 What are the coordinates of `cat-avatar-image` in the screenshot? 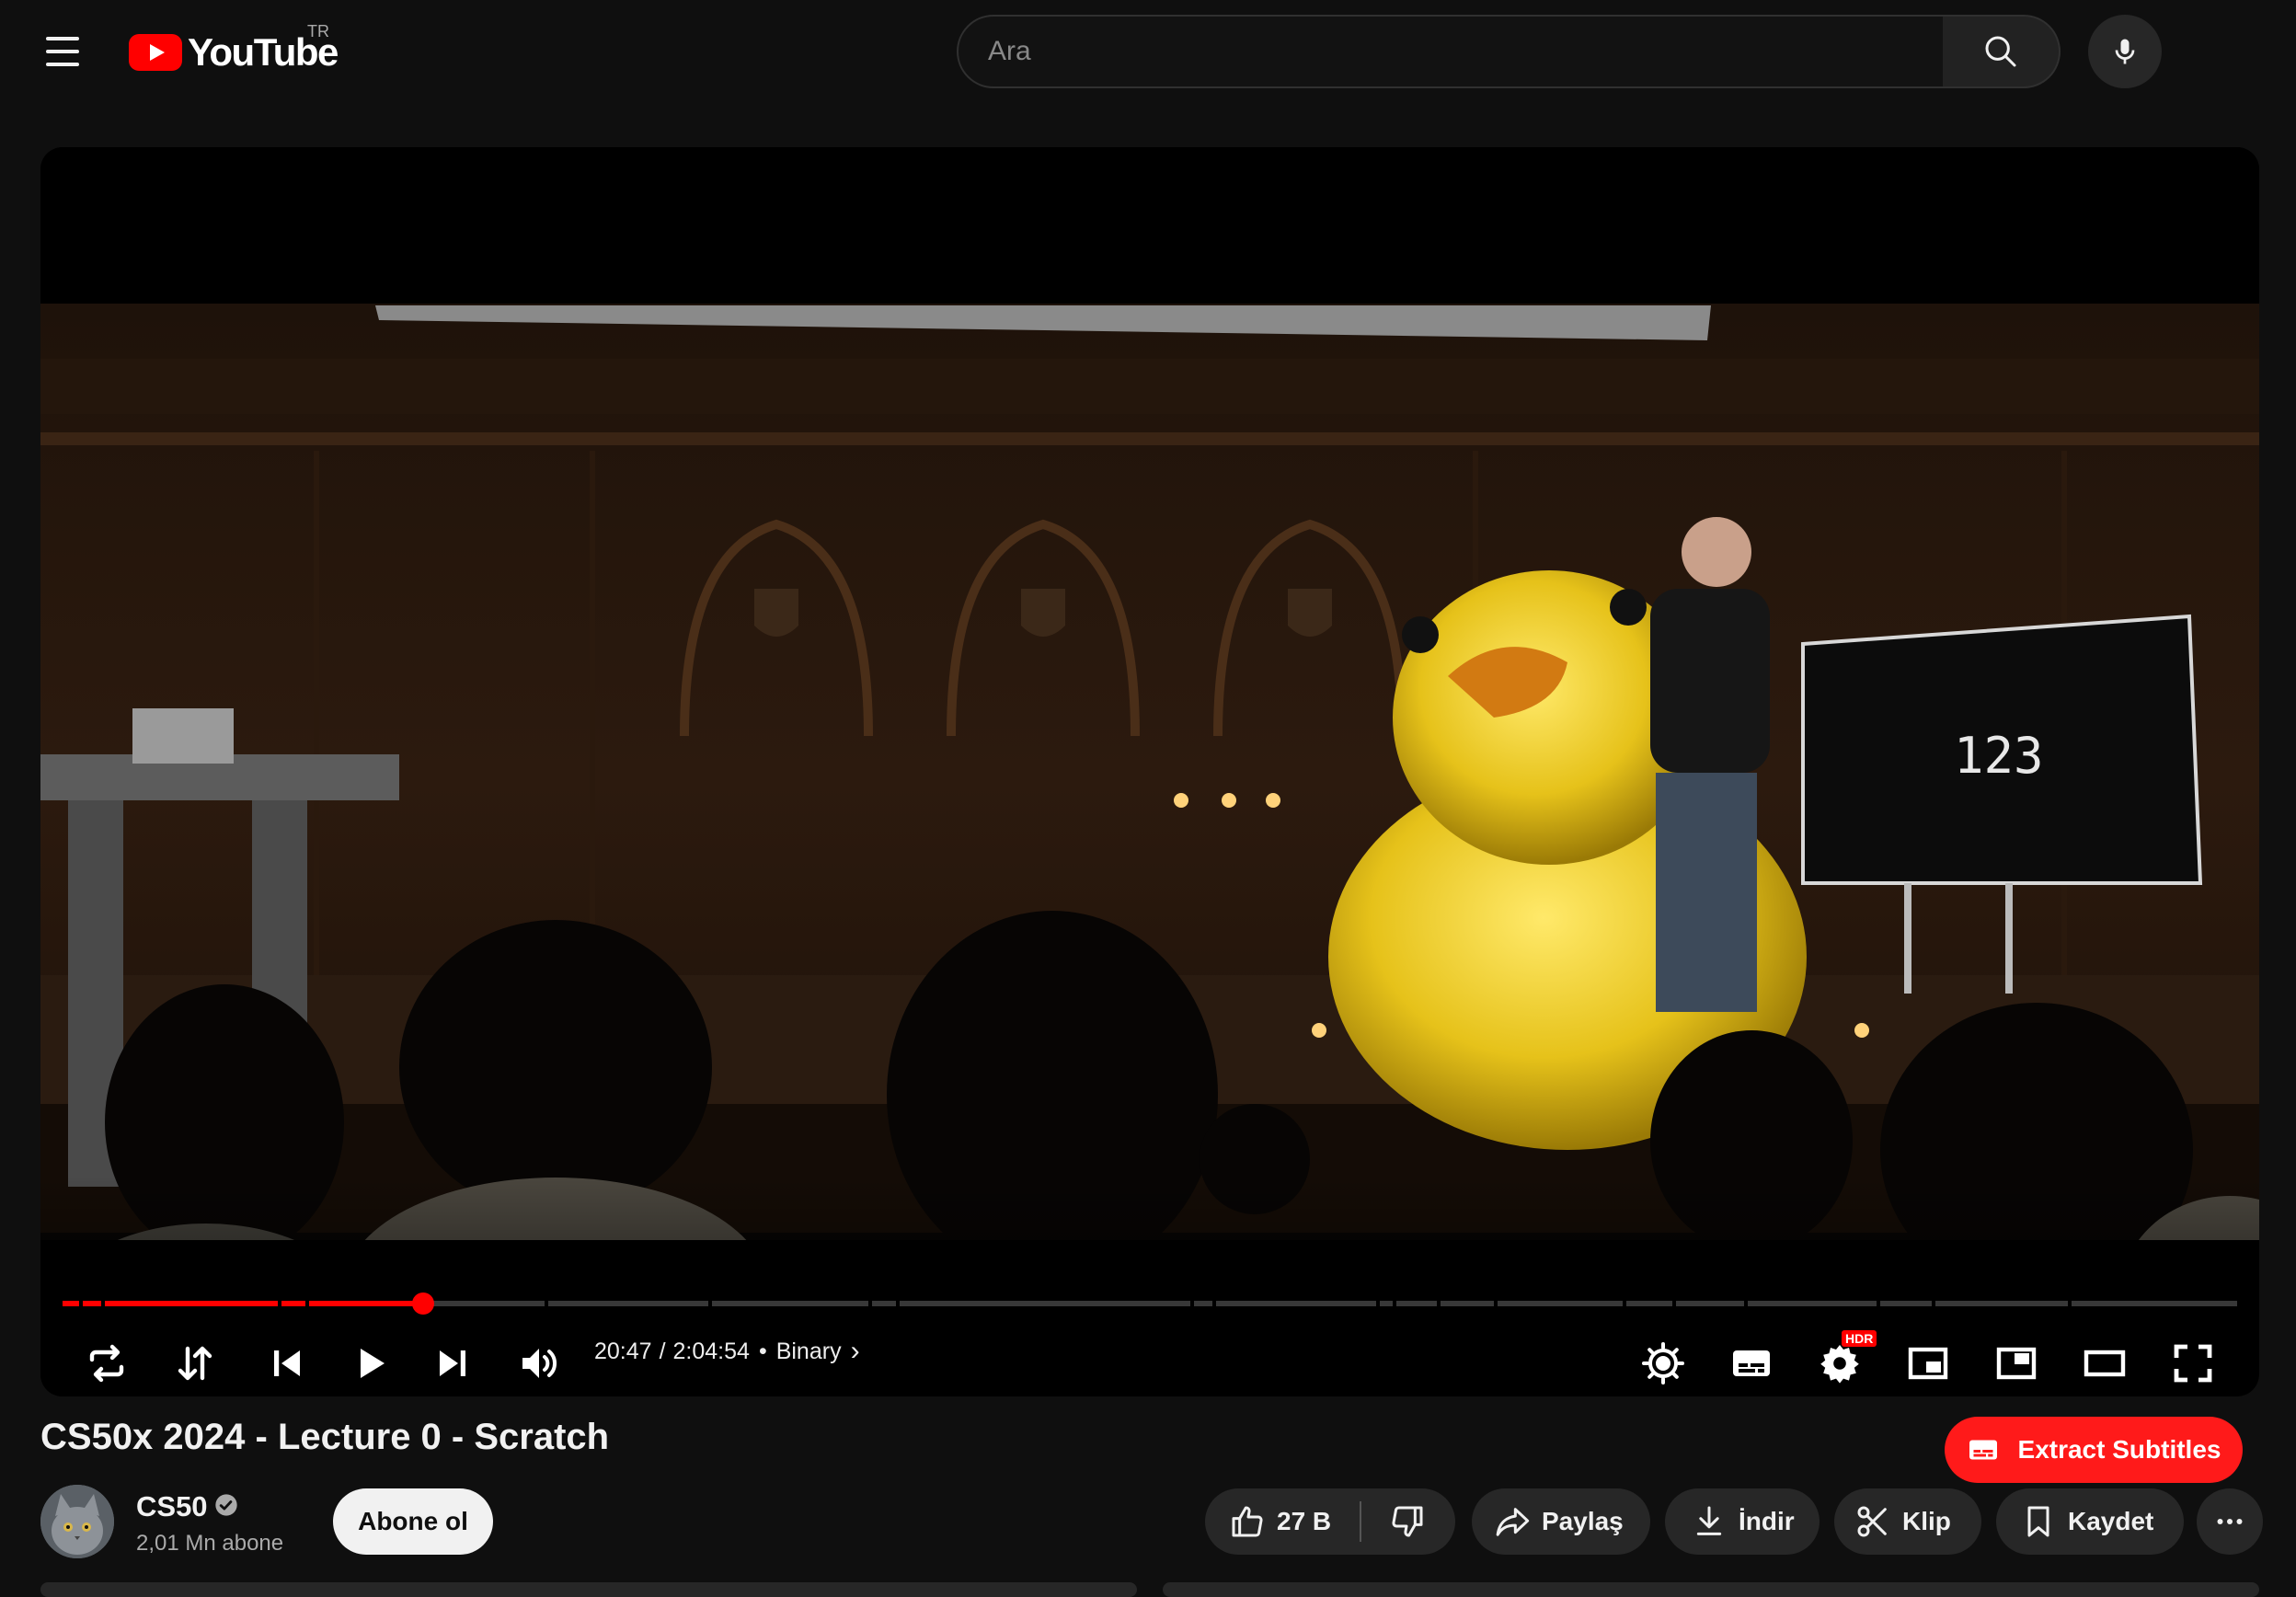 It's located at (77, 1521).